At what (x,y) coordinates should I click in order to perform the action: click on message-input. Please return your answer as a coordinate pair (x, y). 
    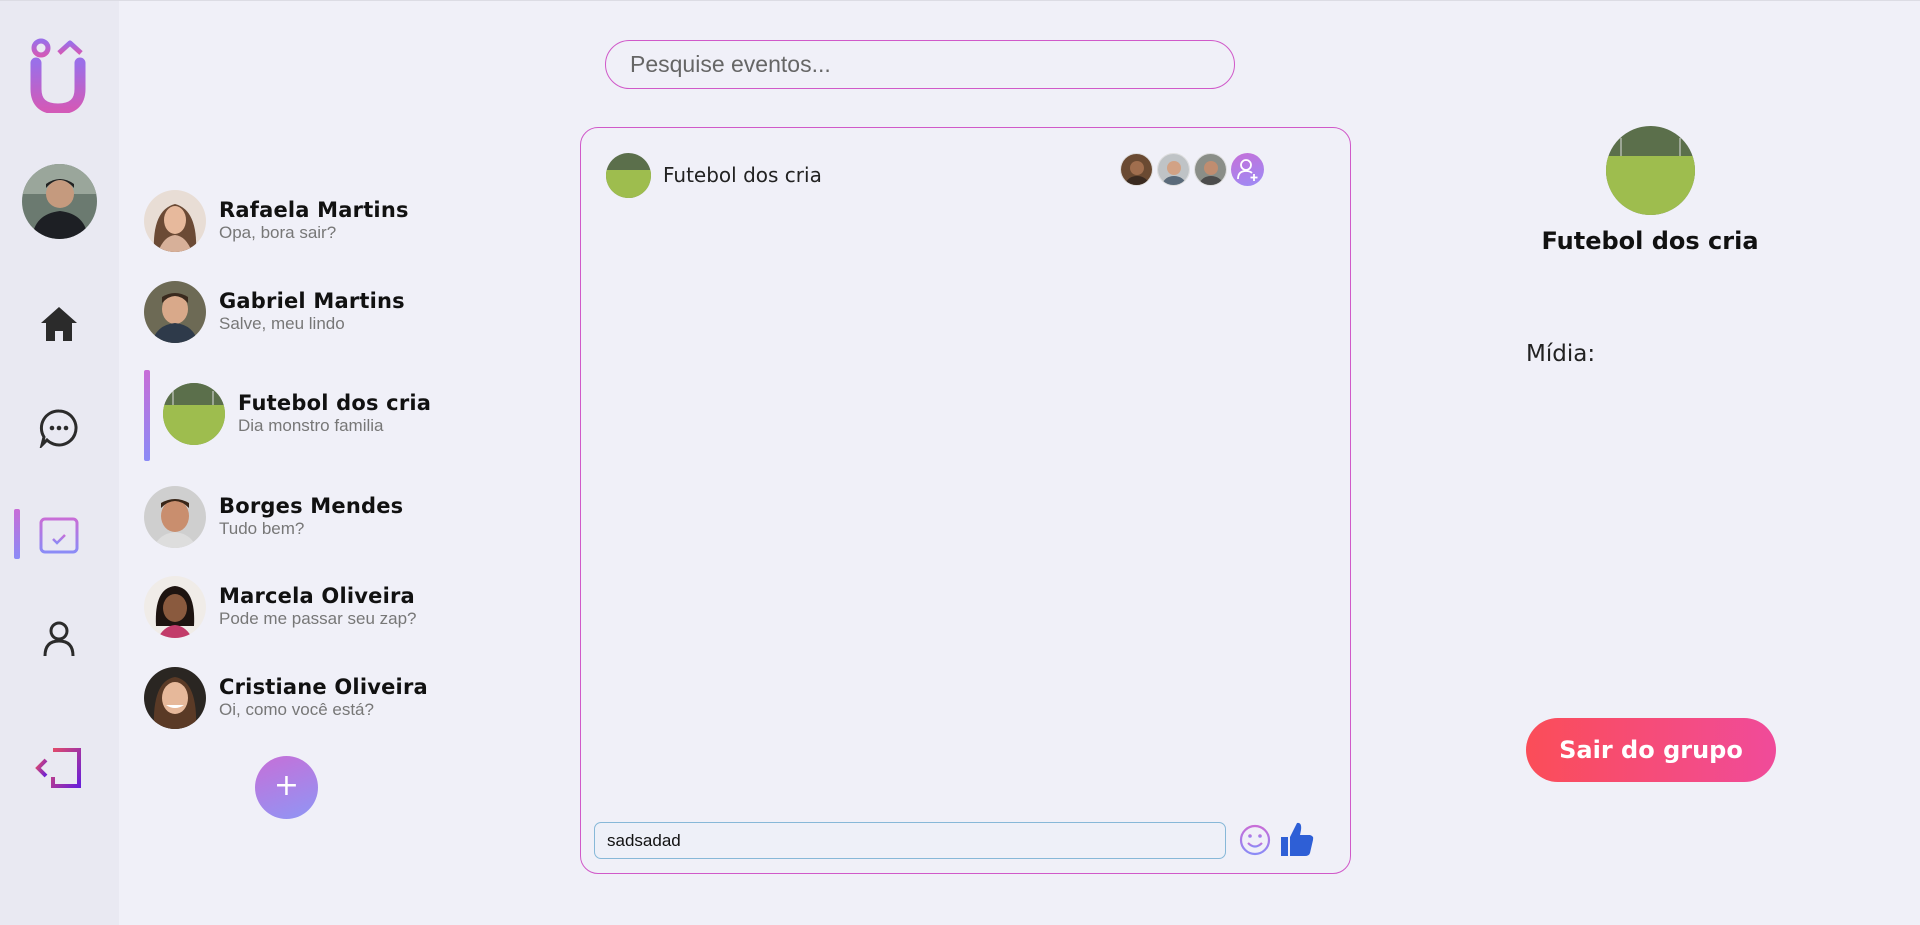
    Looking at the image, I should click on (910, 840).